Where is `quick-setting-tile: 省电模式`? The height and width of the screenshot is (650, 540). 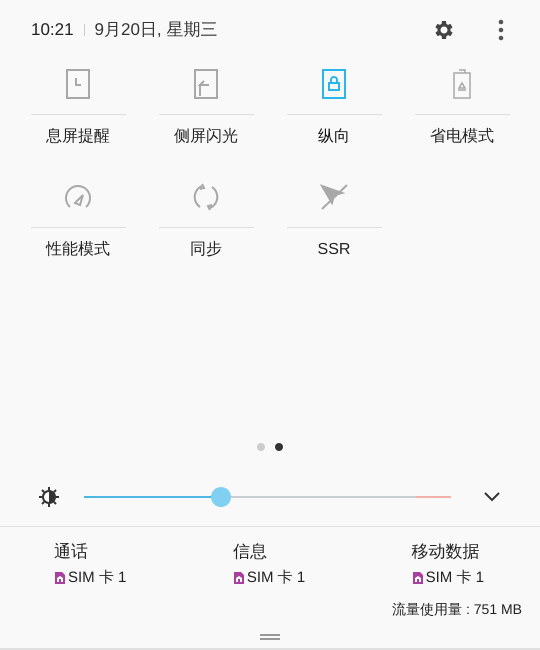
quick-setting-tile: 省电模式 is located at coordinates (462, 106).